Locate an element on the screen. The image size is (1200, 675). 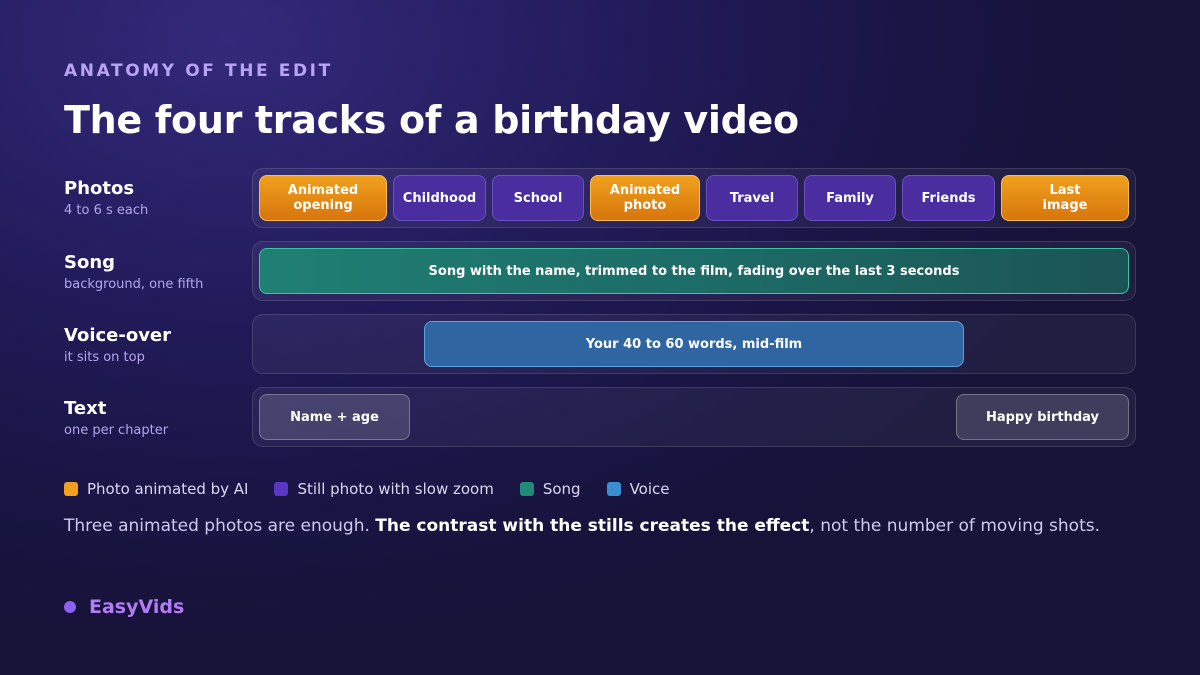
clip-family: Family is located at coordinates (850, 198).